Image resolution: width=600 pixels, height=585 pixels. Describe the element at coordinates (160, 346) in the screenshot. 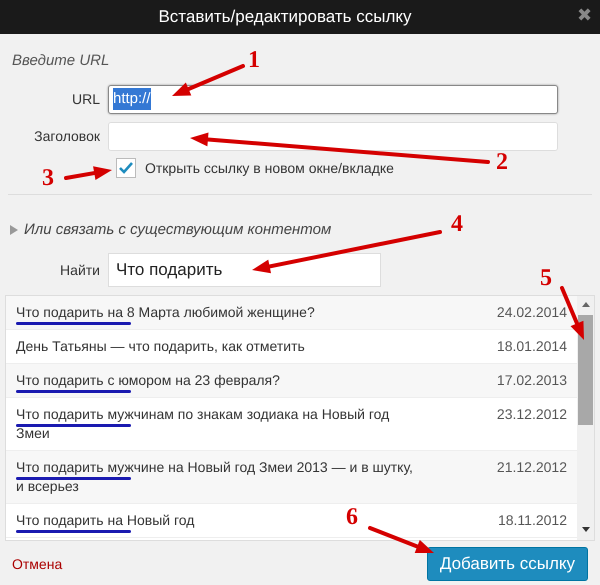

I see `result-title: День Татьяны — что подарить, как отметить` at that location.